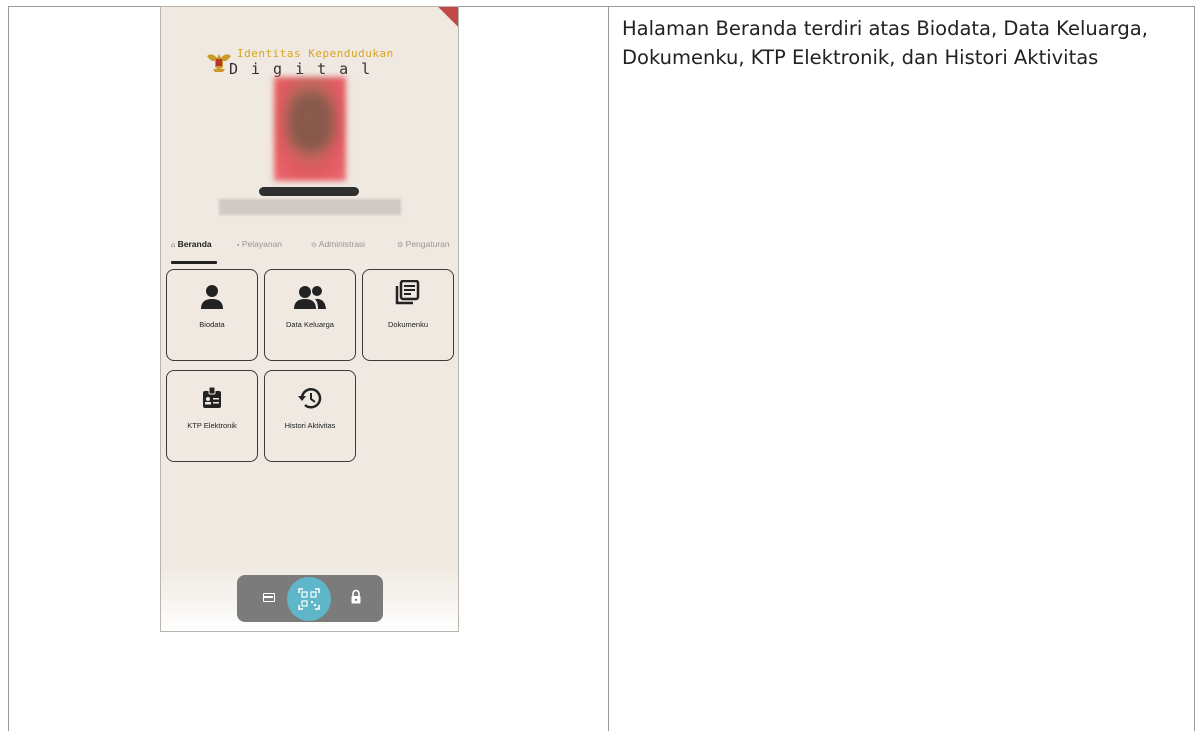 The image size is (1200, 731). Describe the element at coordinates (310, 324) in the screenshot. I see `menu-tile-label: Data Keluarga` at that location.